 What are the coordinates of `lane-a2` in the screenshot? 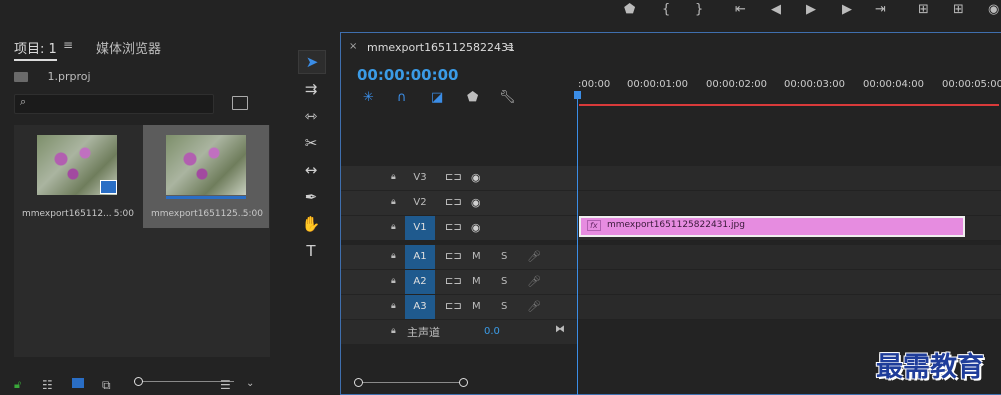 It's located at (789, 282).